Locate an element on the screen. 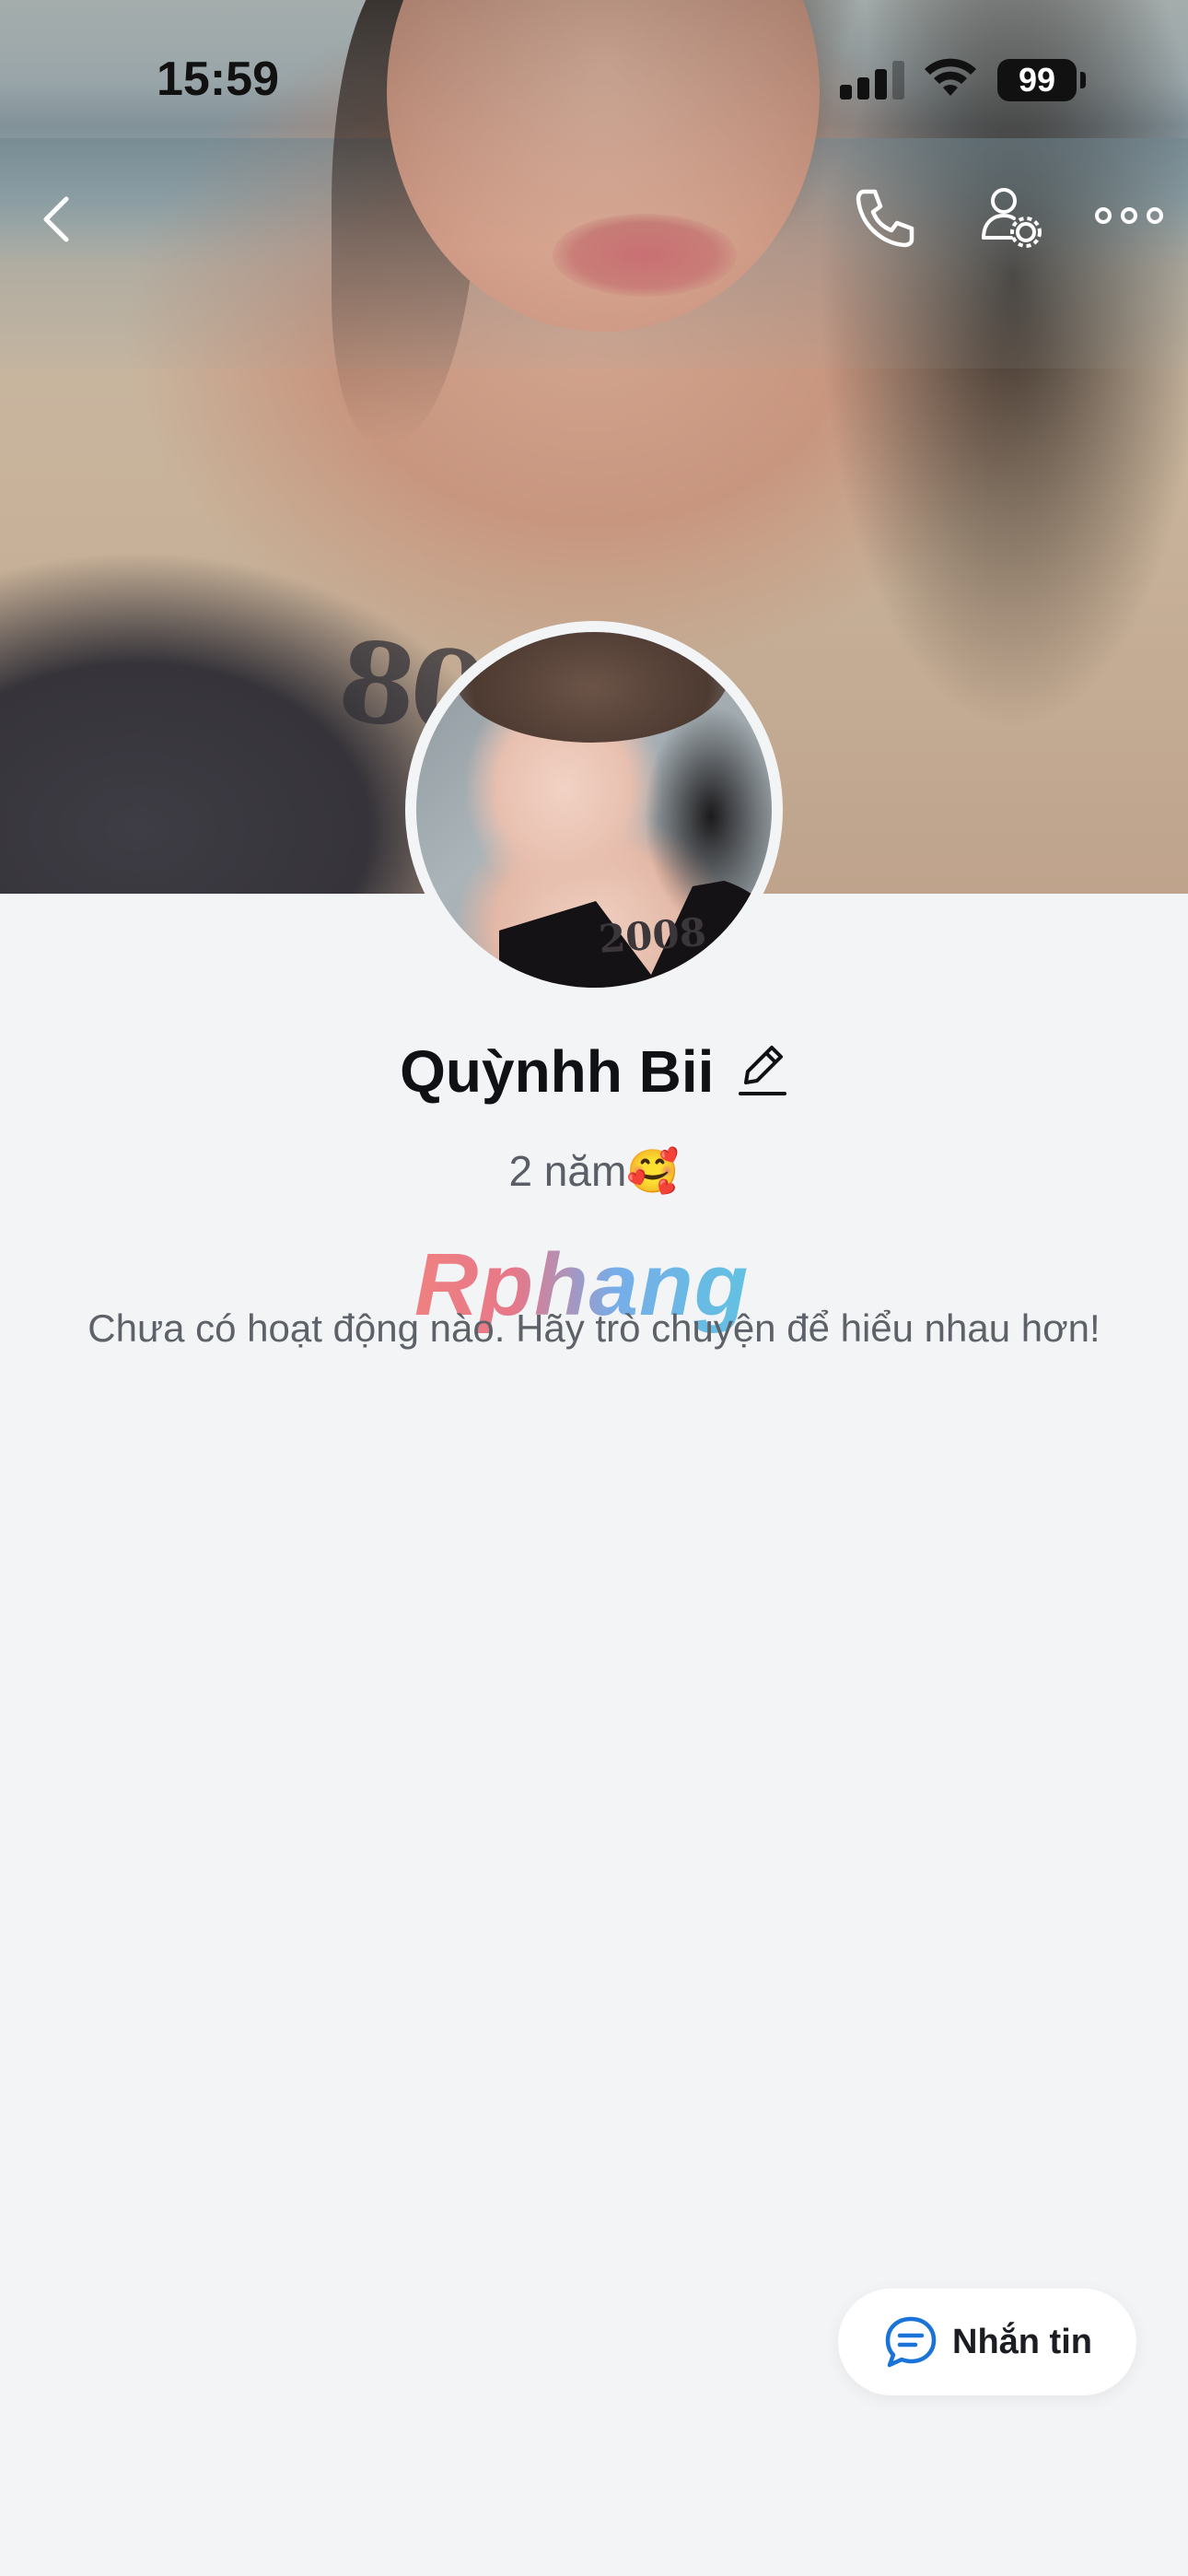 The height and width of the screenshot is (2576, 1188). battery-indicator: 99 is located at coordinates (1041, 80).